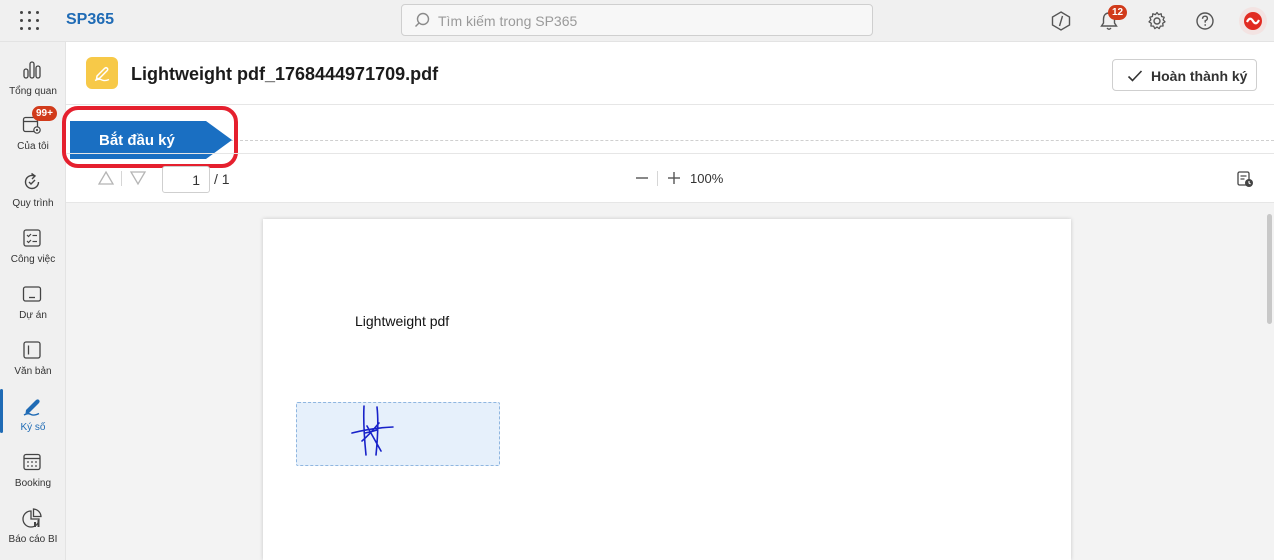 Image resolution: width=1274 pixels, height=560 pixels. What do you see at coordinates (33, 203) in the screenshot?
I see `sidebar-item-label: Quy trình` at bounding box center [33, 203].